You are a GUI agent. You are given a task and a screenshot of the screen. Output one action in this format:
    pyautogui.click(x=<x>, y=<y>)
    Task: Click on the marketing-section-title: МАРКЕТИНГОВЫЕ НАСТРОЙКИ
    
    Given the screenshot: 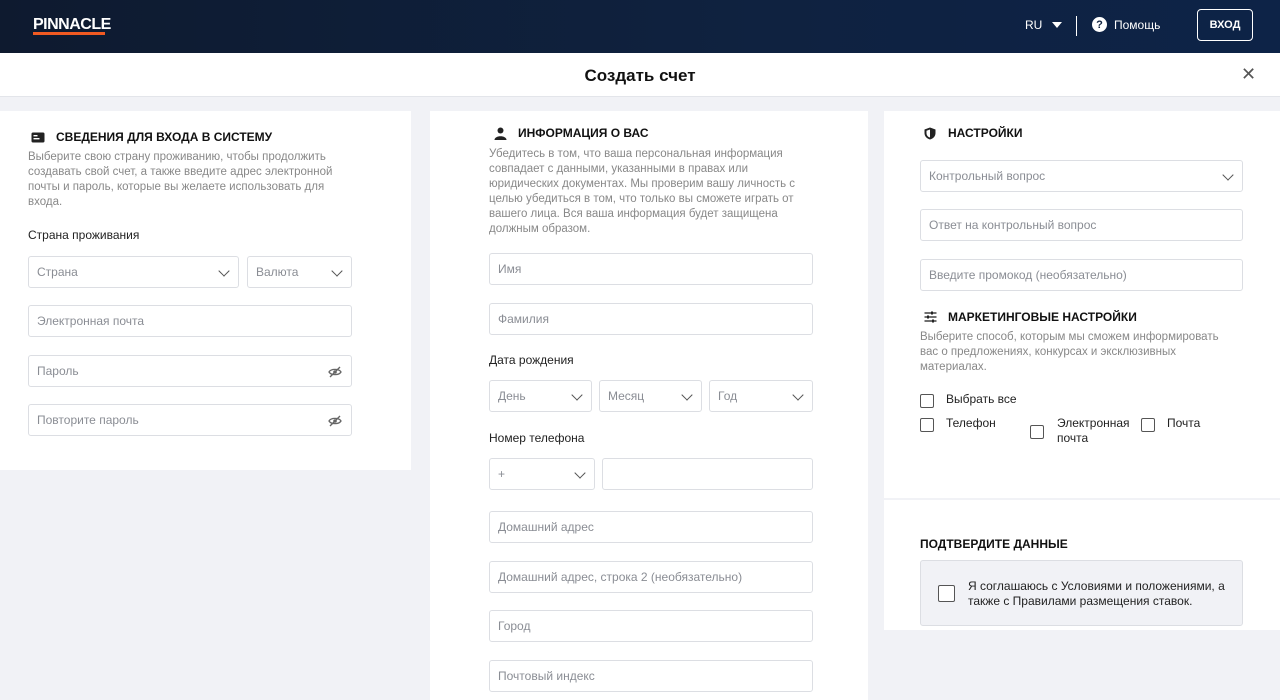 What is the action you would take?
    pyautogui.click(x=1029, y=317)
    